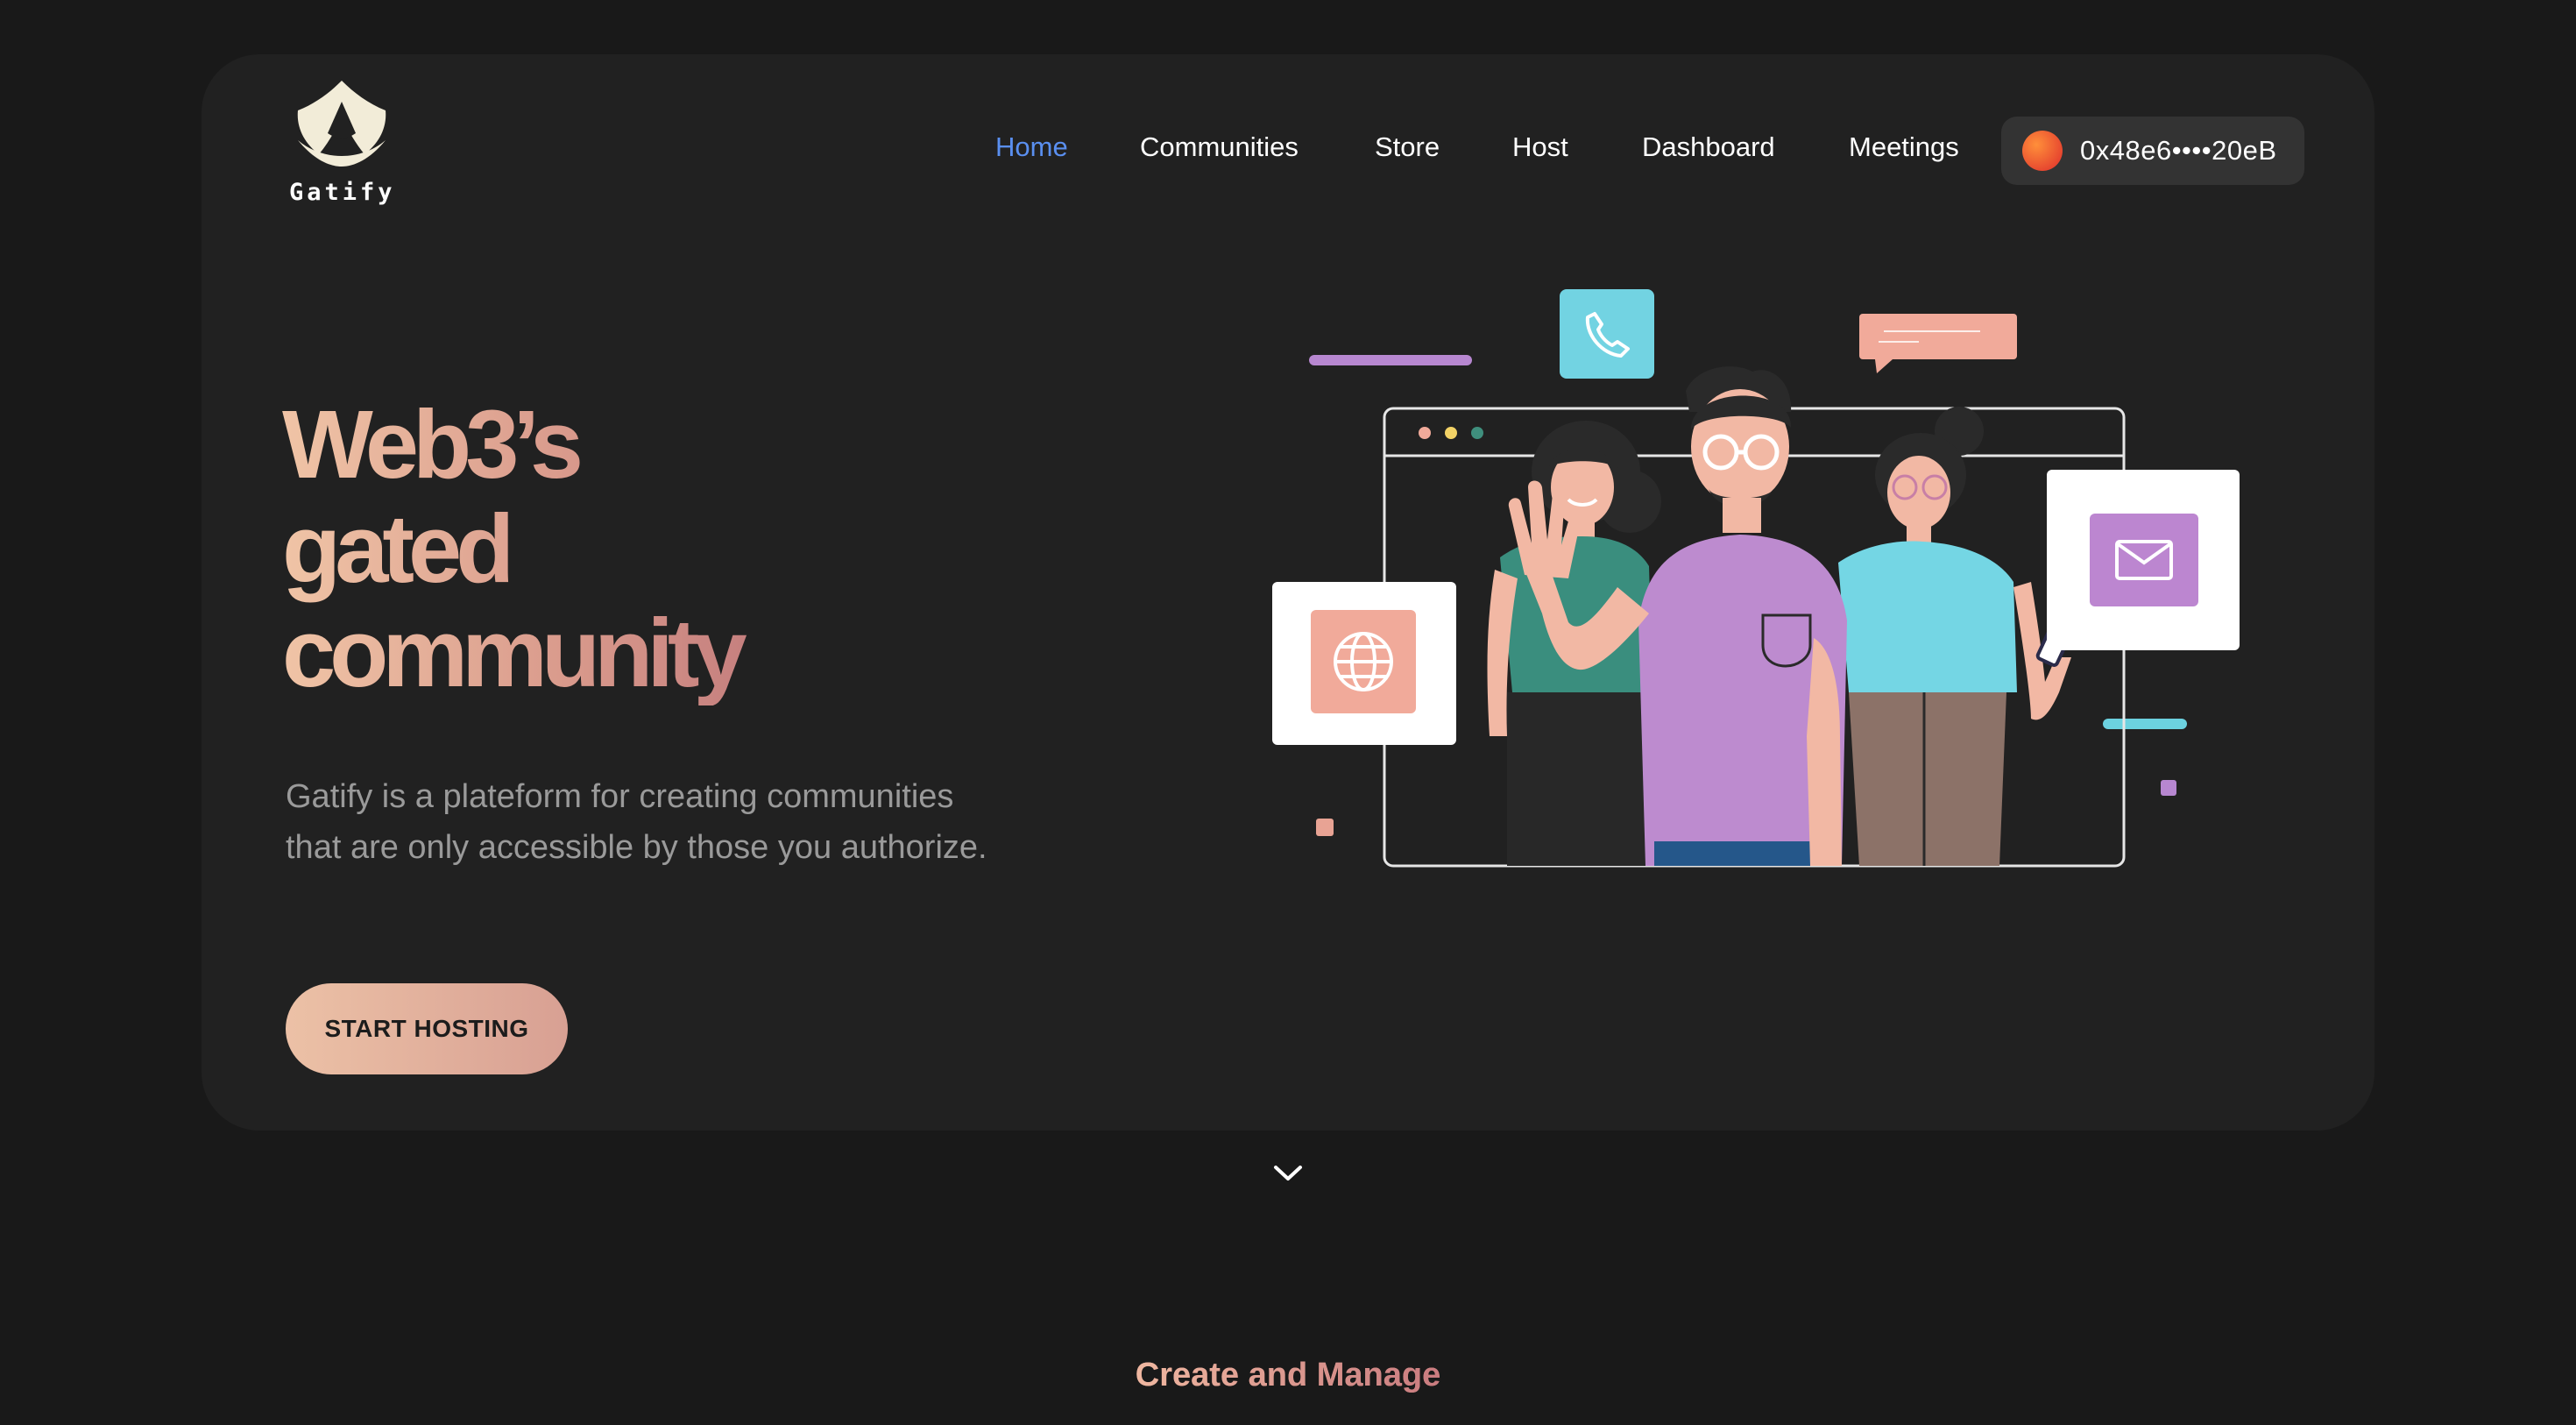 This screenshot has width=2576, height=1425. What do you see at coordinates (395, 549) in the screenshot?
I see `headline-line-2: gated` at bounding box center [395, 549].